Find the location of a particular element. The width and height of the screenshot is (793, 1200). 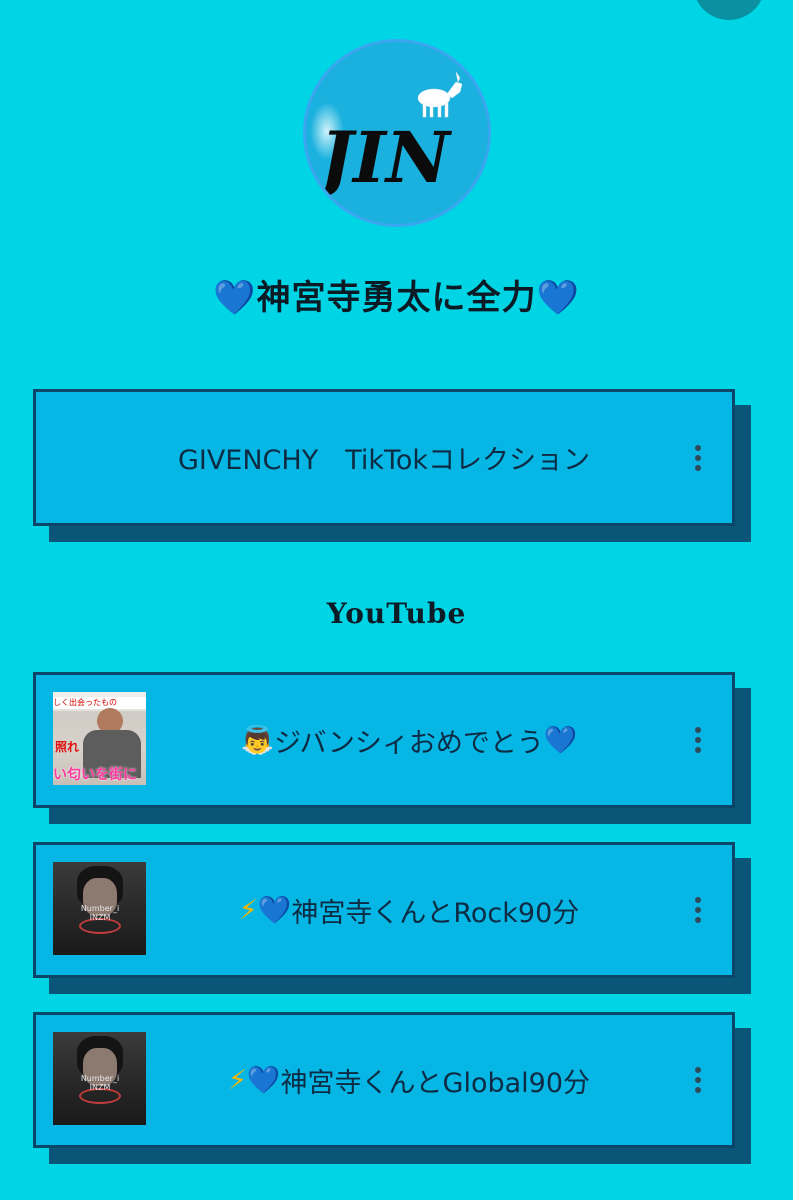

link-card-tiktok: GIVENCHY TikTokコレクション is located at coordinates (392, 465).